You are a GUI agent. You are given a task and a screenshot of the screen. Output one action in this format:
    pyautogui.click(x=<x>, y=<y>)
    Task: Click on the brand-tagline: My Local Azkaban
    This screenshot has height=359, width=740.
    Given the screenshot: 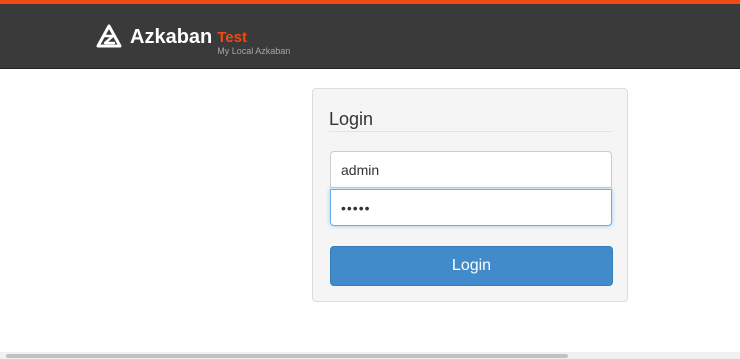 What is the action you would take?
    pyautogui.click(x=254, y=51)
    